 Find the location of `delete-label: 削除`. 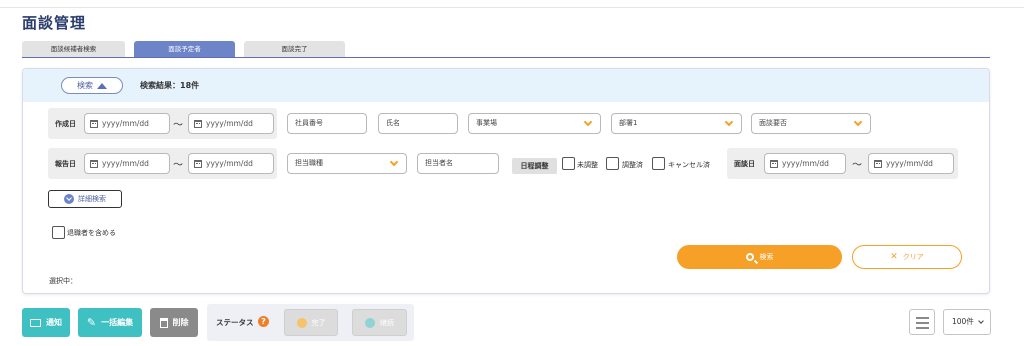

delete-label: 削除 is located at coordinates (180, 322).